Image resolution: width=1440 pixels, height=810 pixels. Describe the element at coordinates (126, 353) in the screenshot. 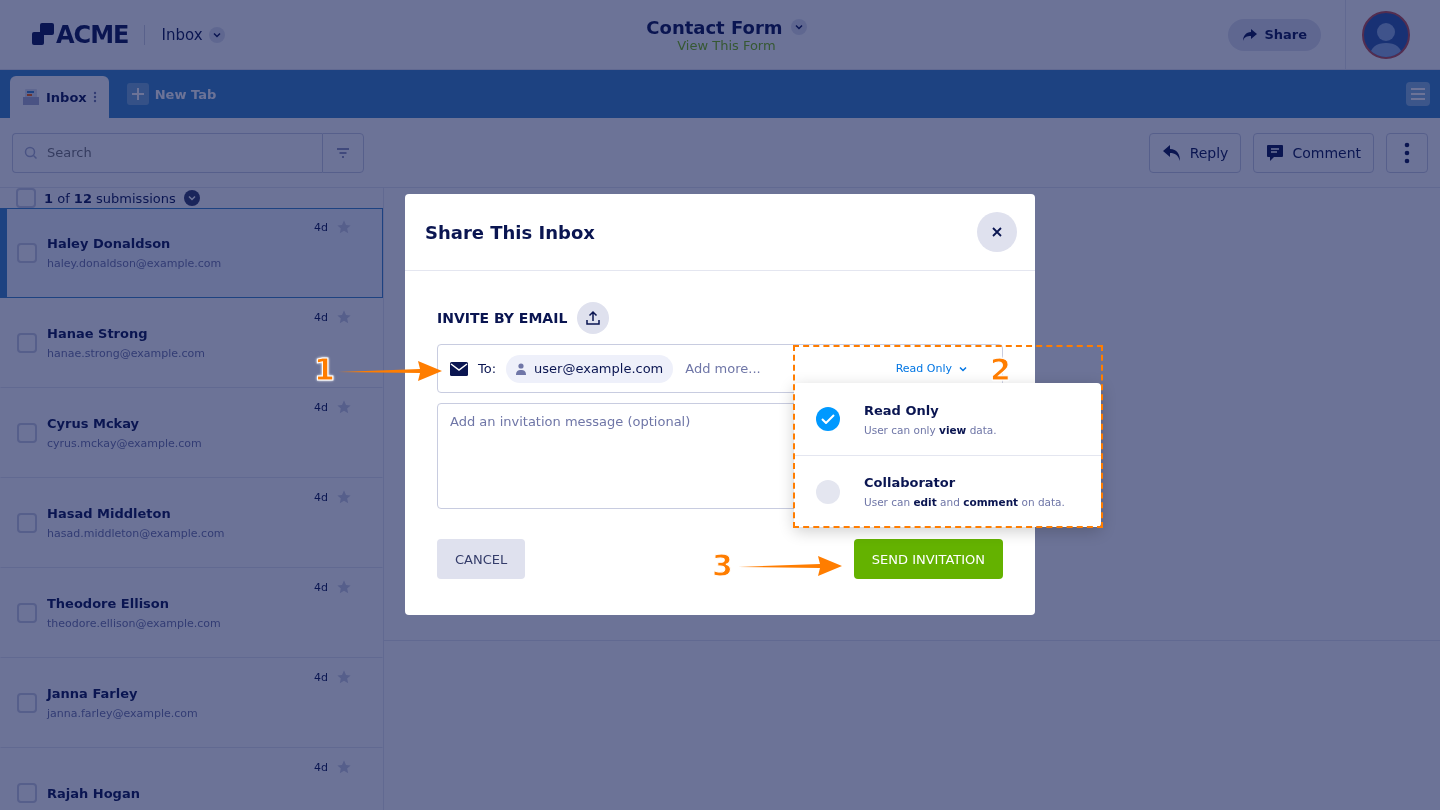

I see `submitter-email: hanae.strong@example.com` at that location.